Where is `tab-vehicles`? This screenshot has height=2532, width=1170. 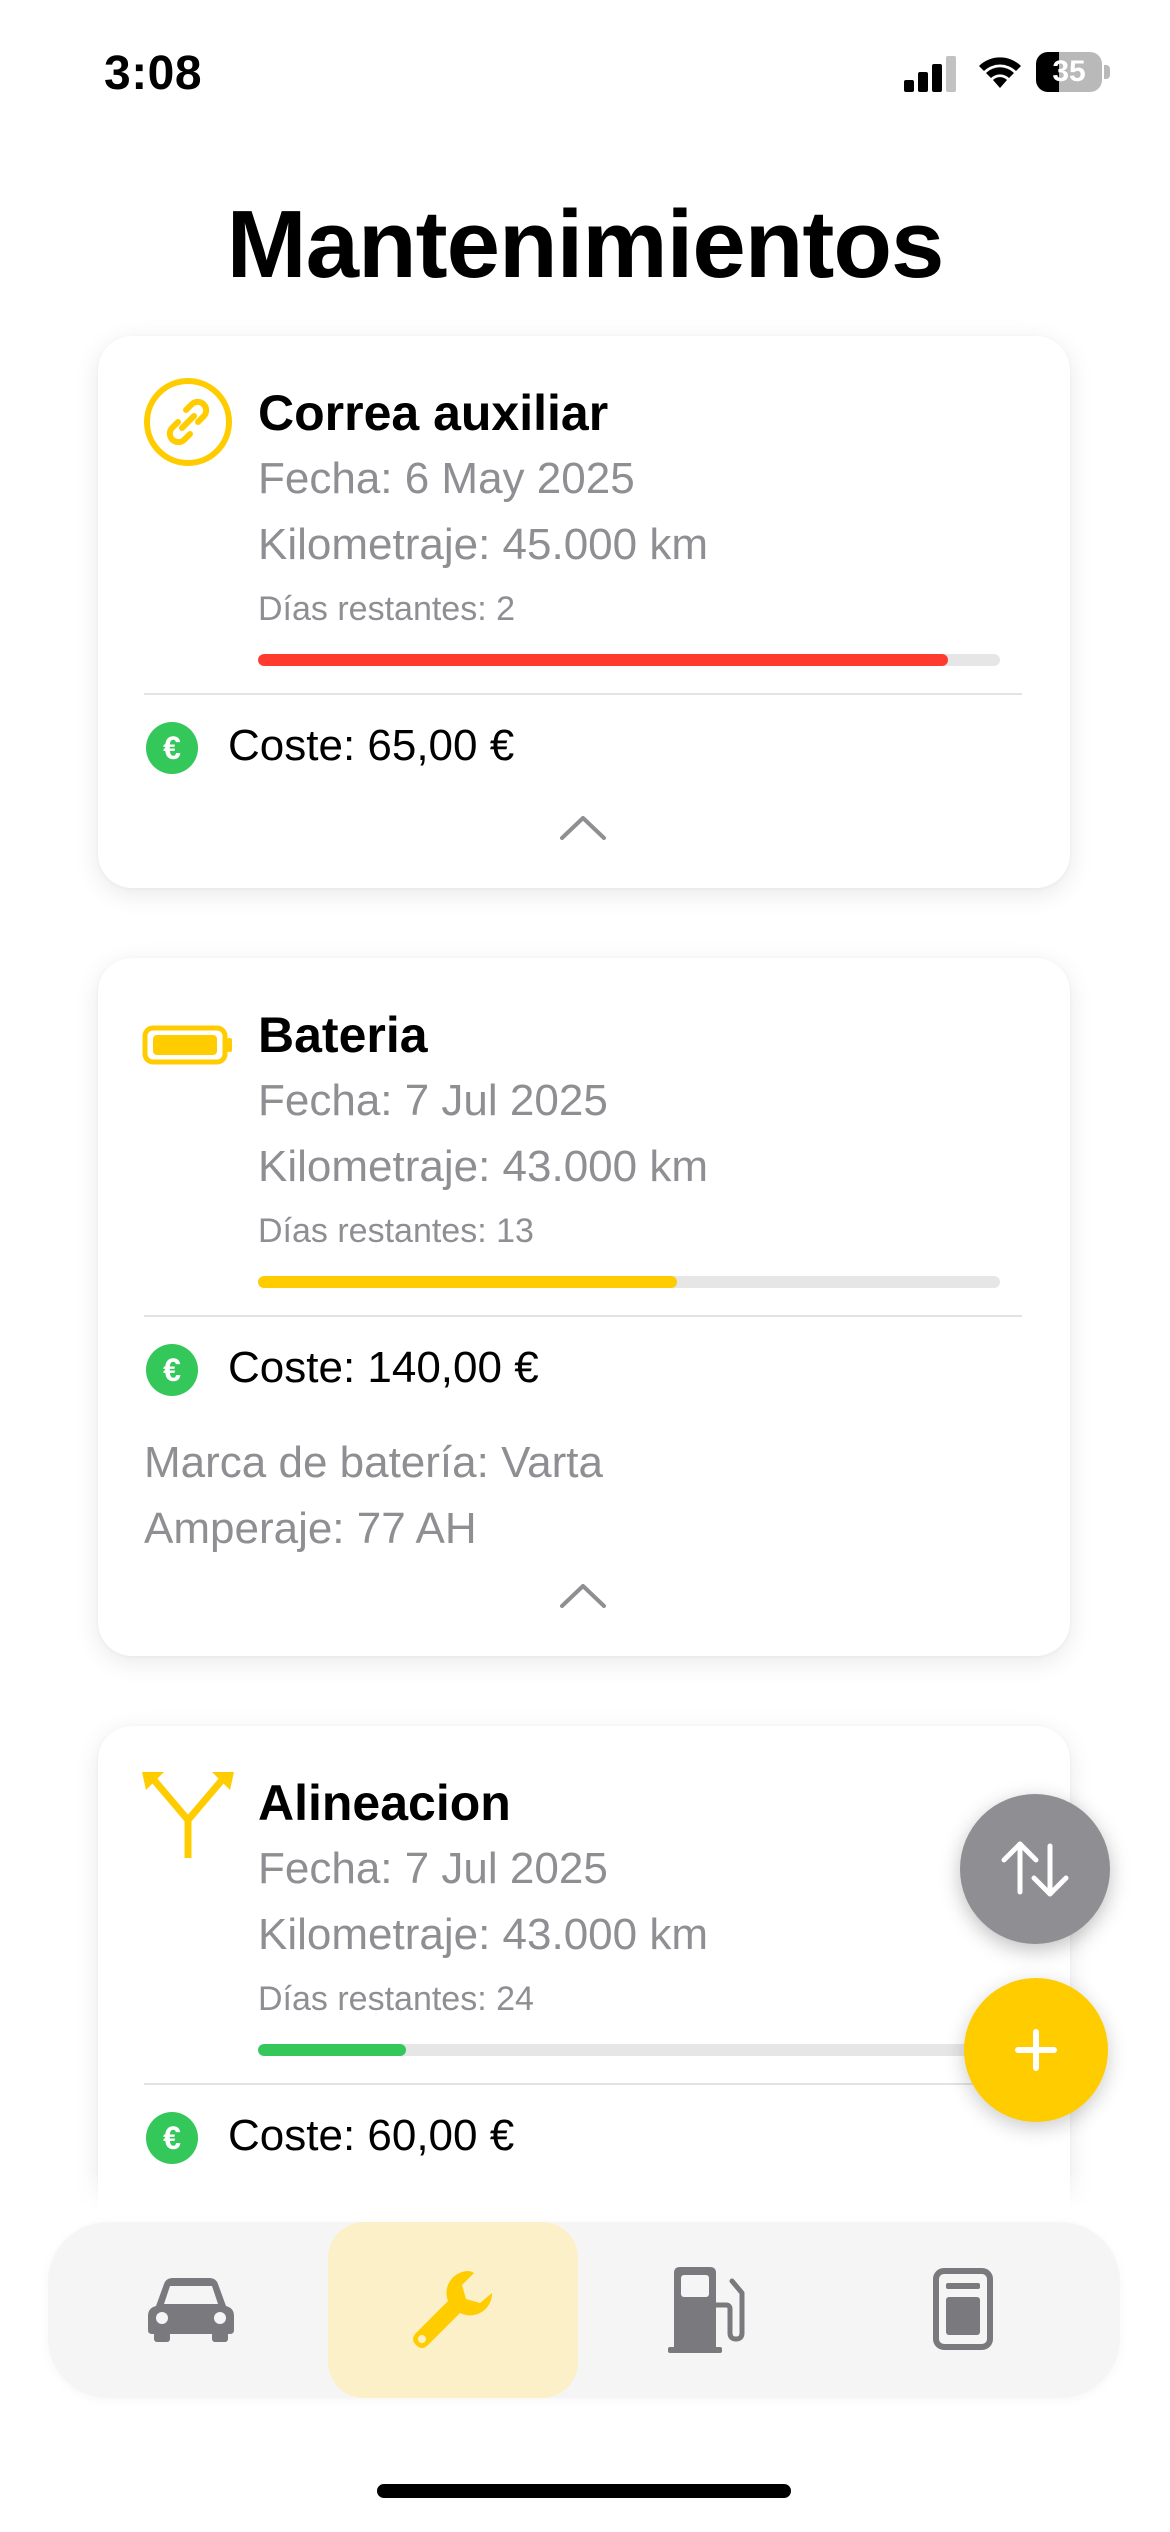 tab-vehicles is located at coordinates (201, 2310).